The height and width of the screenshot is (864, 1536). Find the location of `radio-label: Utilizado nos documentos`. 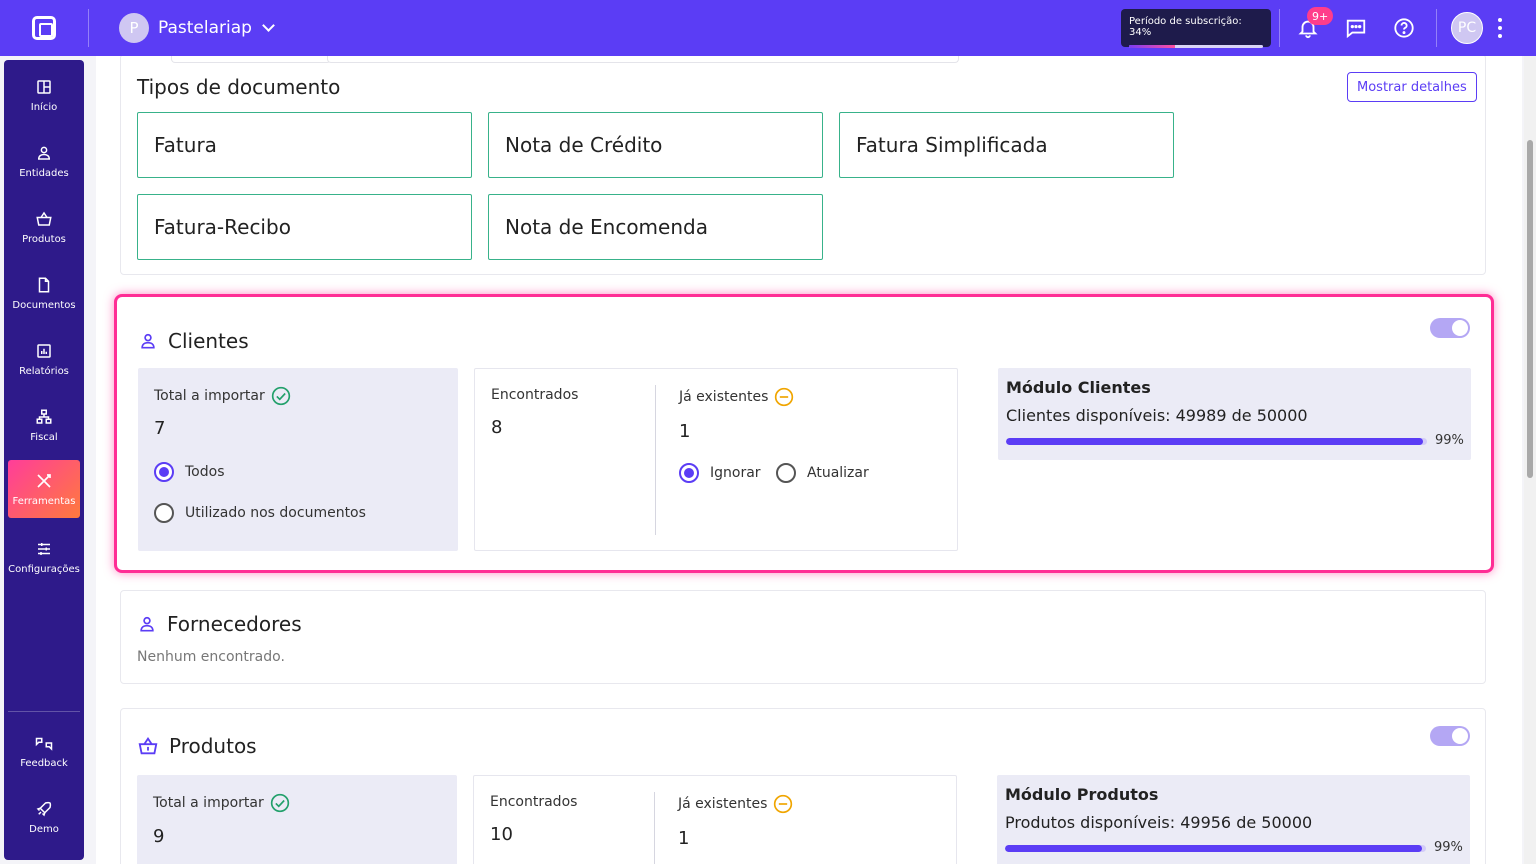

radio-label: Utilizado nos documentos is located at coordinates (275, 513).